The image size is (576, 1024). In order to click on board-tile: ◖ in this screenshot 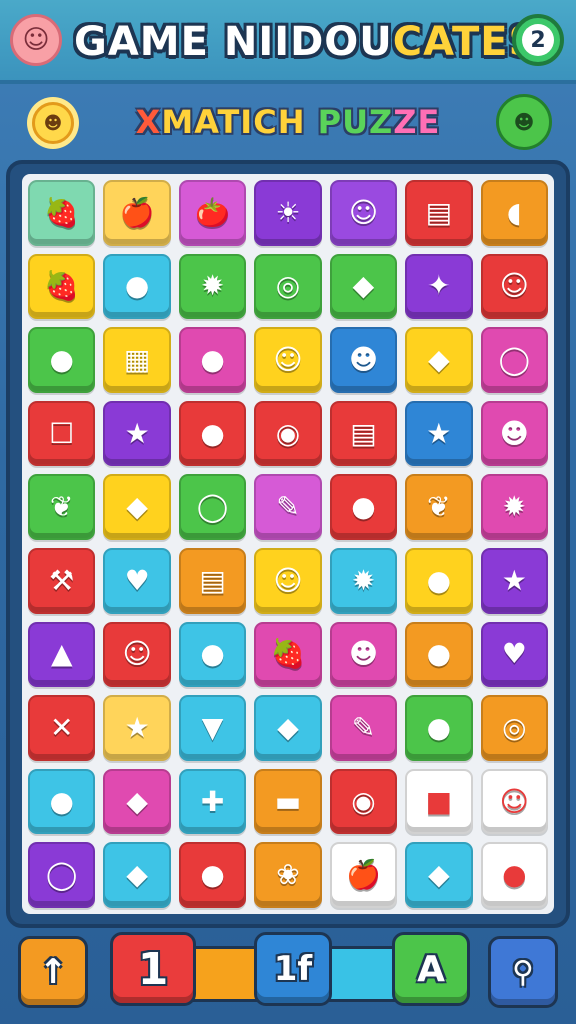, I will do `click(514, 213)`.